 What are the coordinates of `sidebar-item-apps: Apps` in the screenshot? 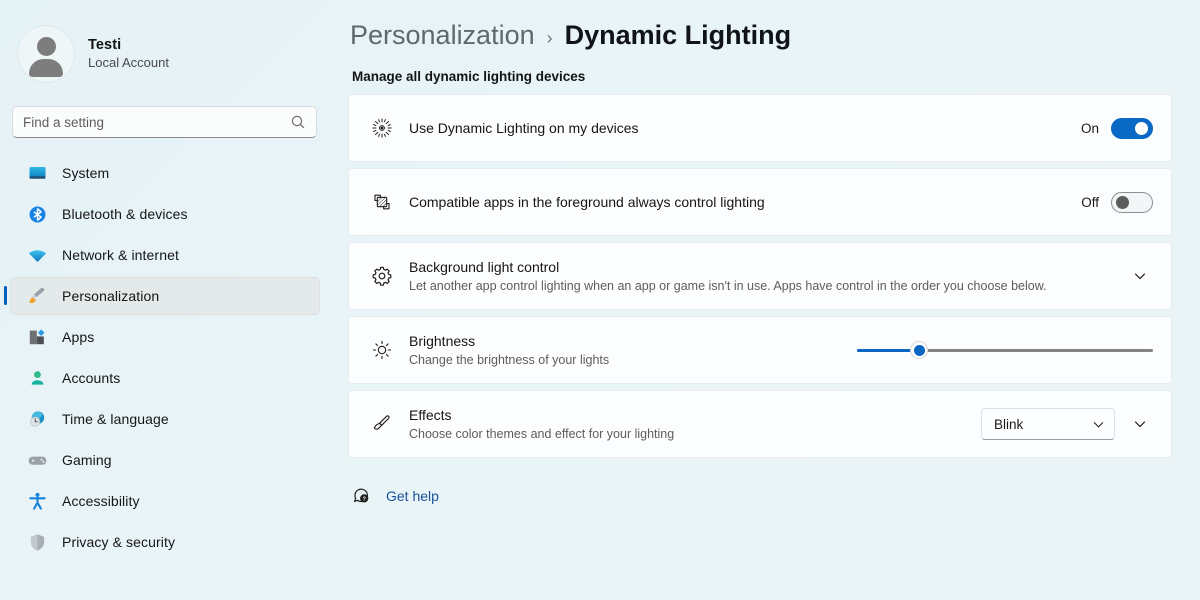 It's located at (165, 337).